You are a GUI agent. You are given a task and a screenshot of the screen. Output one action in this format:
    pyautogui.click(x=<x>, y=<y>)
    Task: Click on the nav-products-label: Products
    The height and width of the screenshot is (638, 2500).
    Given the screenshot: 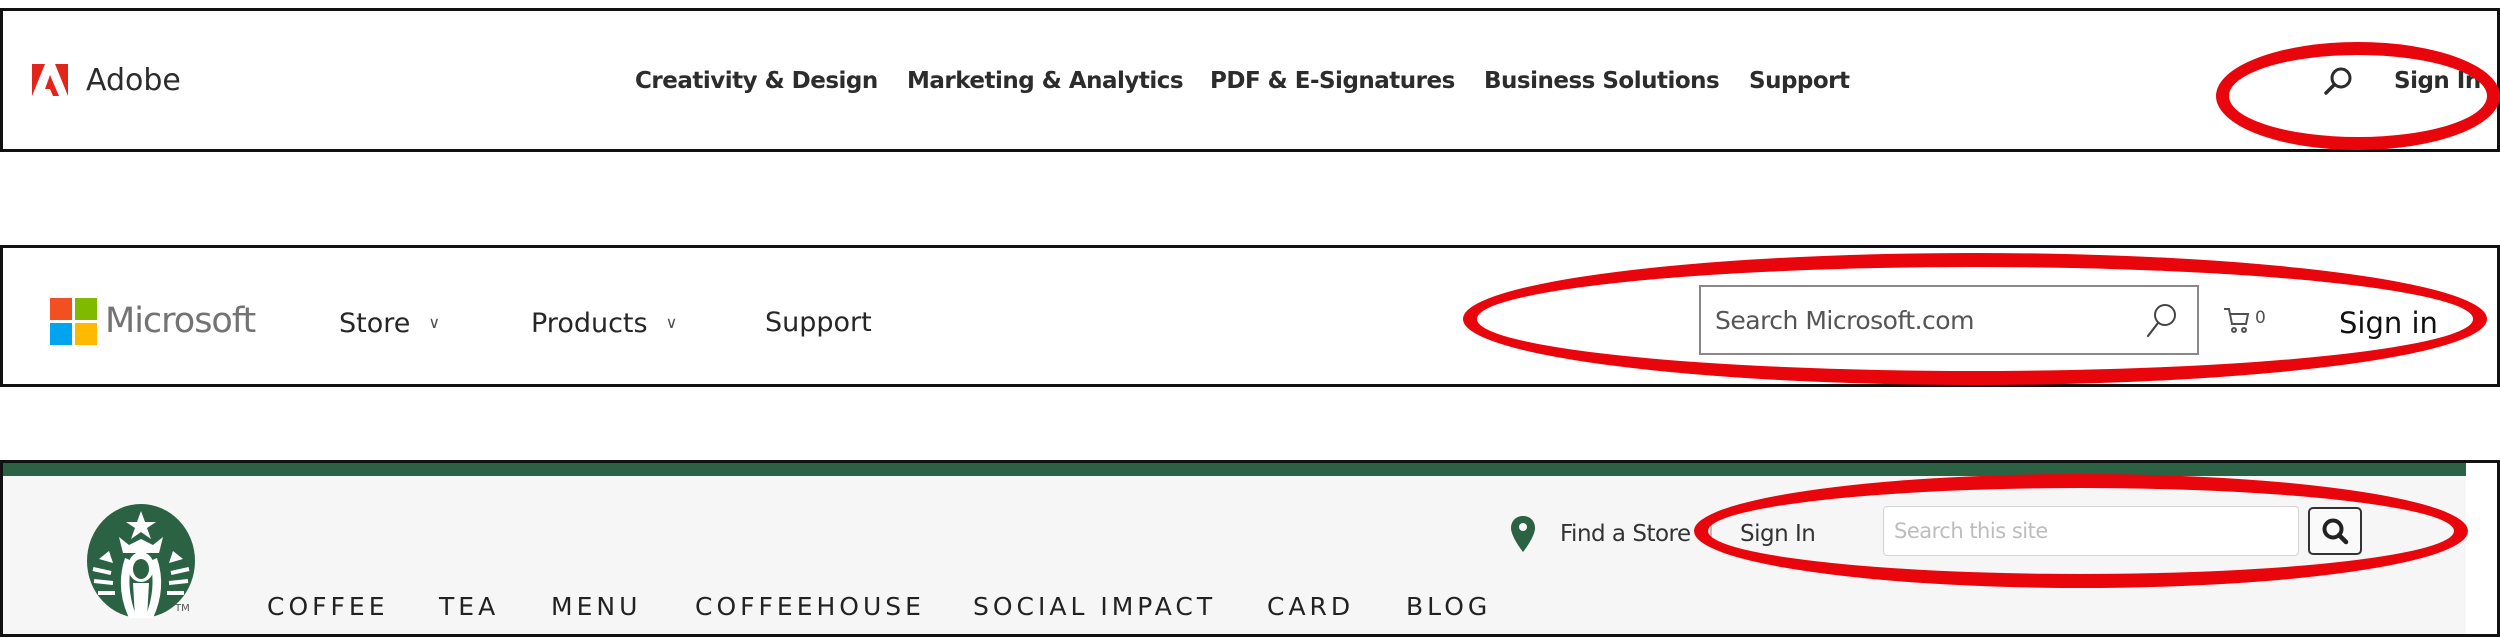 What is the action you would take?
    pyautogui.click(x=589, y=323)
    